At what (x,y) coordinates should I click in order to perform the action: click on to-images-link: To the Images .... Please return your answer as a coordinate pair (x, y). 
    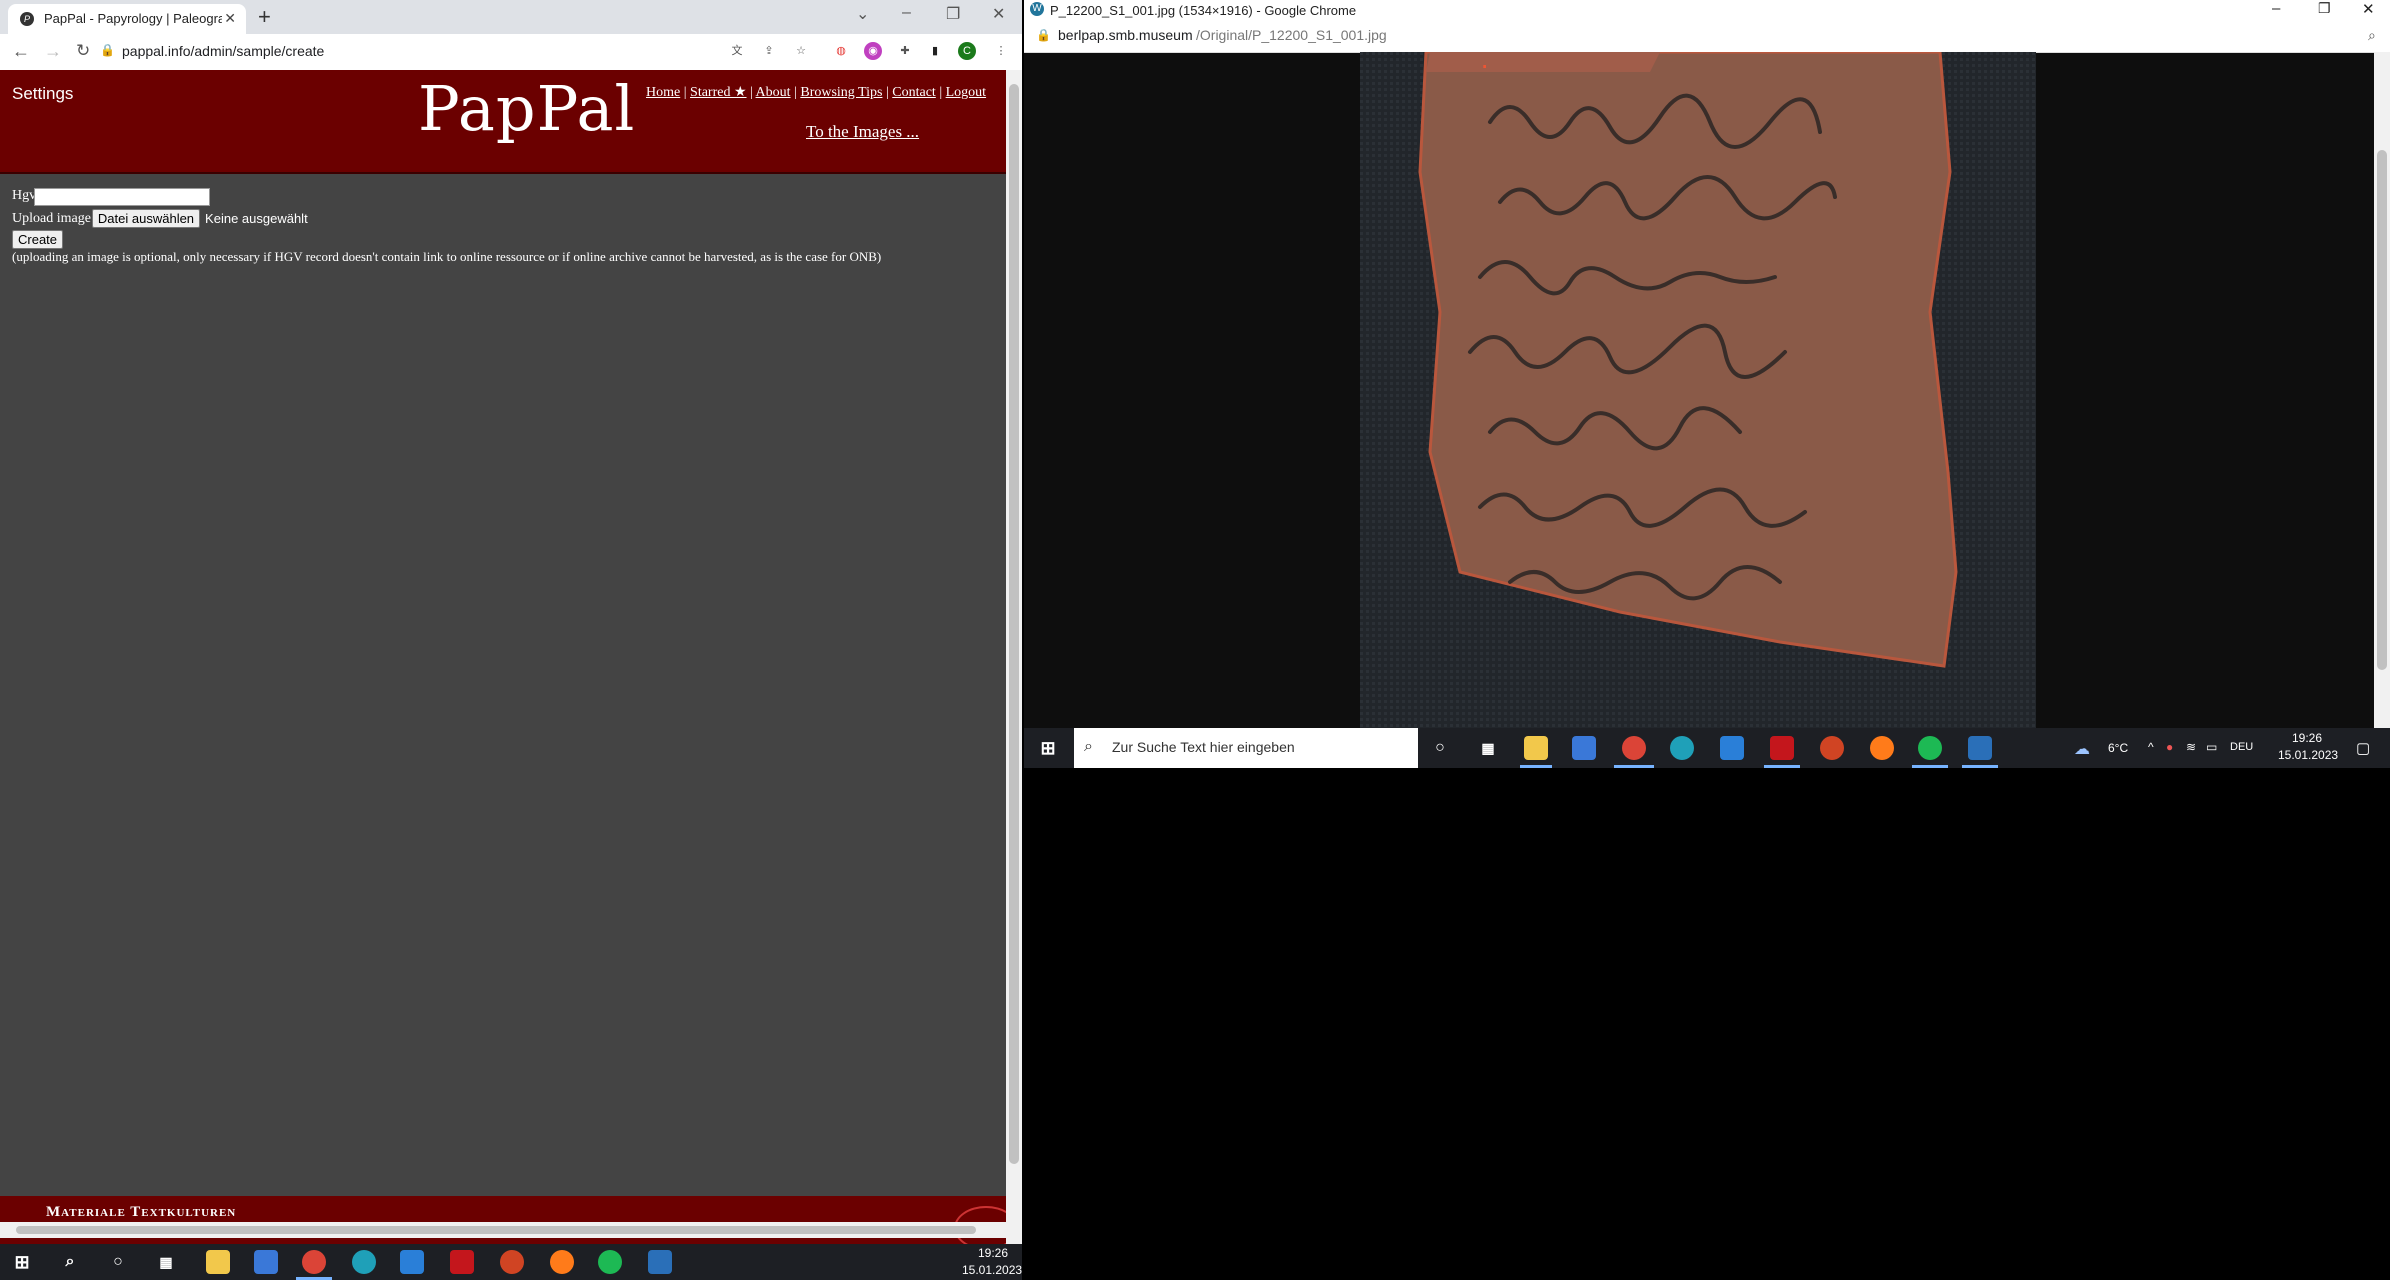
    Looking at the image, I should click on (862, 132).